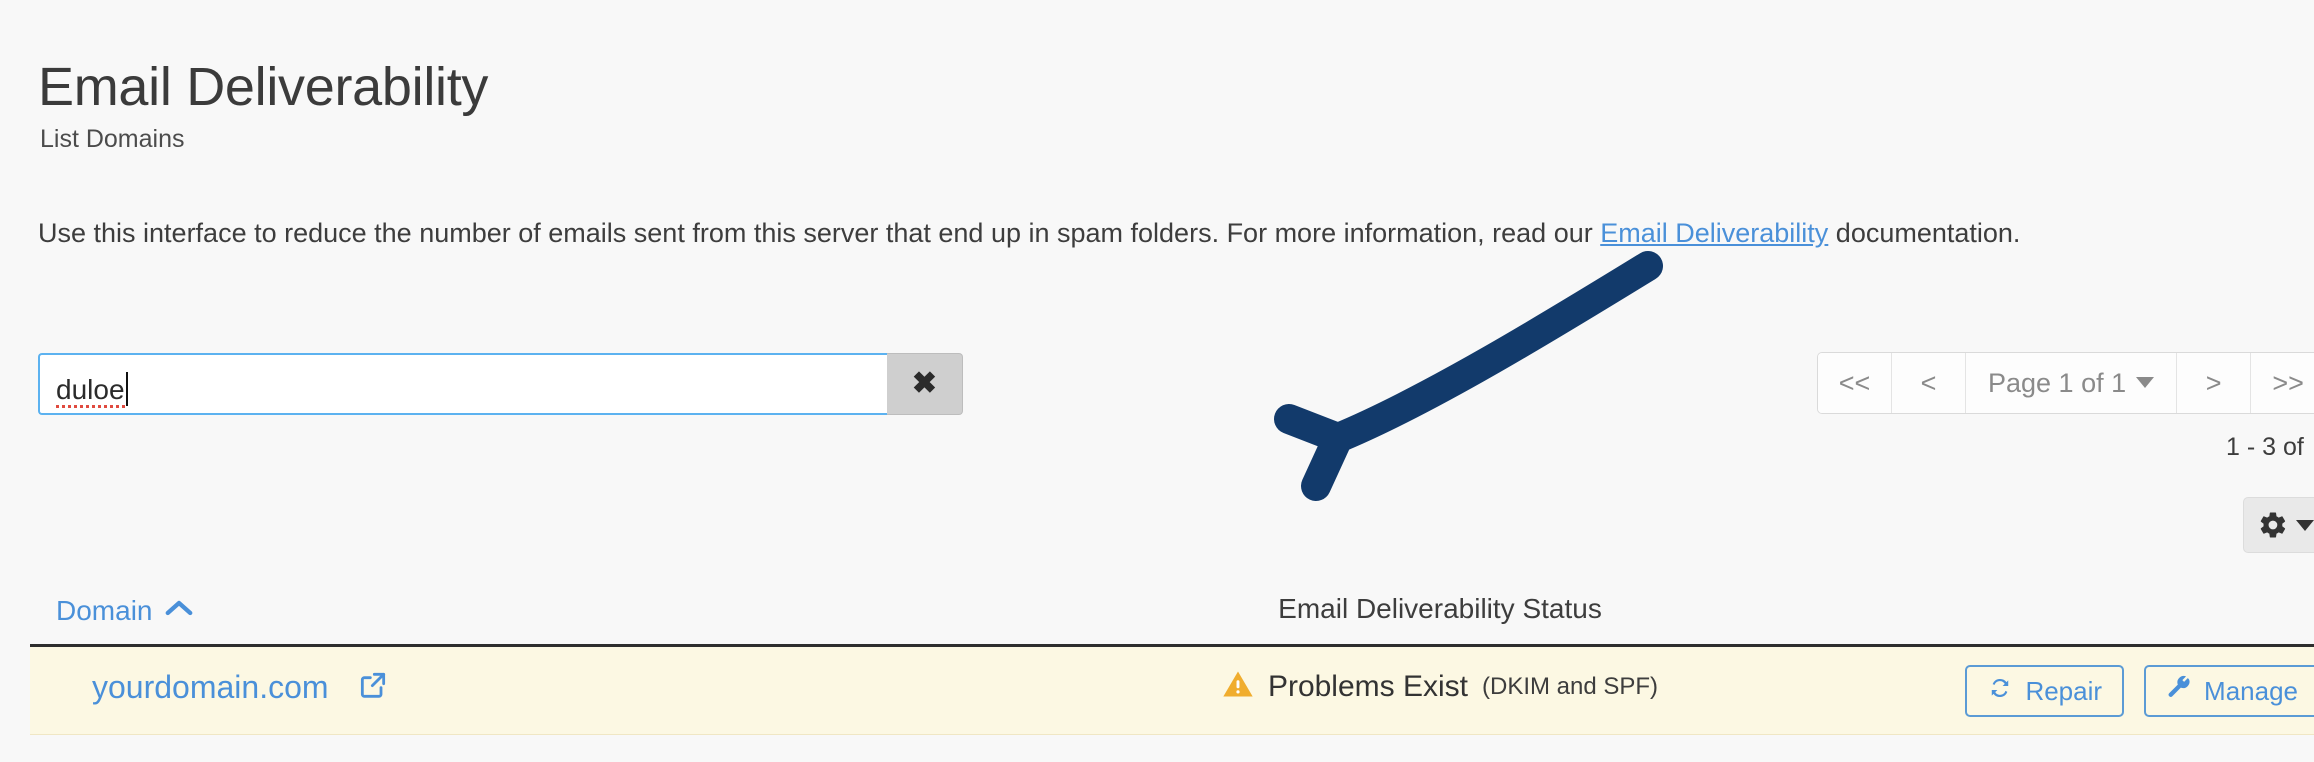  What do you see at coordinates (2064, 690) in the screenshot?
I see `repair-button-label: Repair` at bounding box center [2064, 690].